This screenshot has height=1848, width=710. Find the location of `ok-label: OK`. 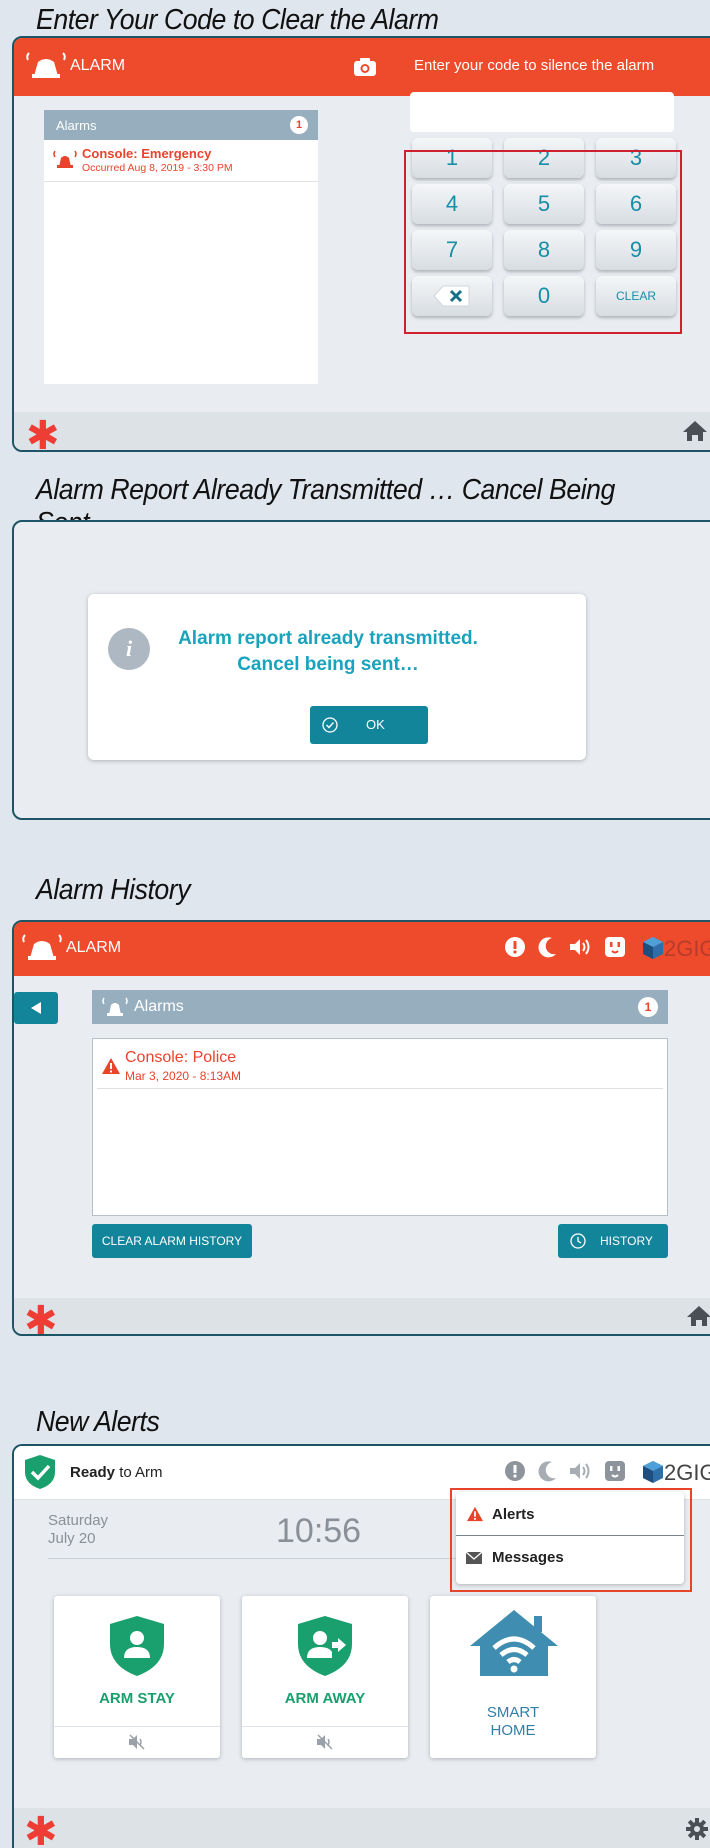

ok-label: OK is located at coordinates (375, 724).